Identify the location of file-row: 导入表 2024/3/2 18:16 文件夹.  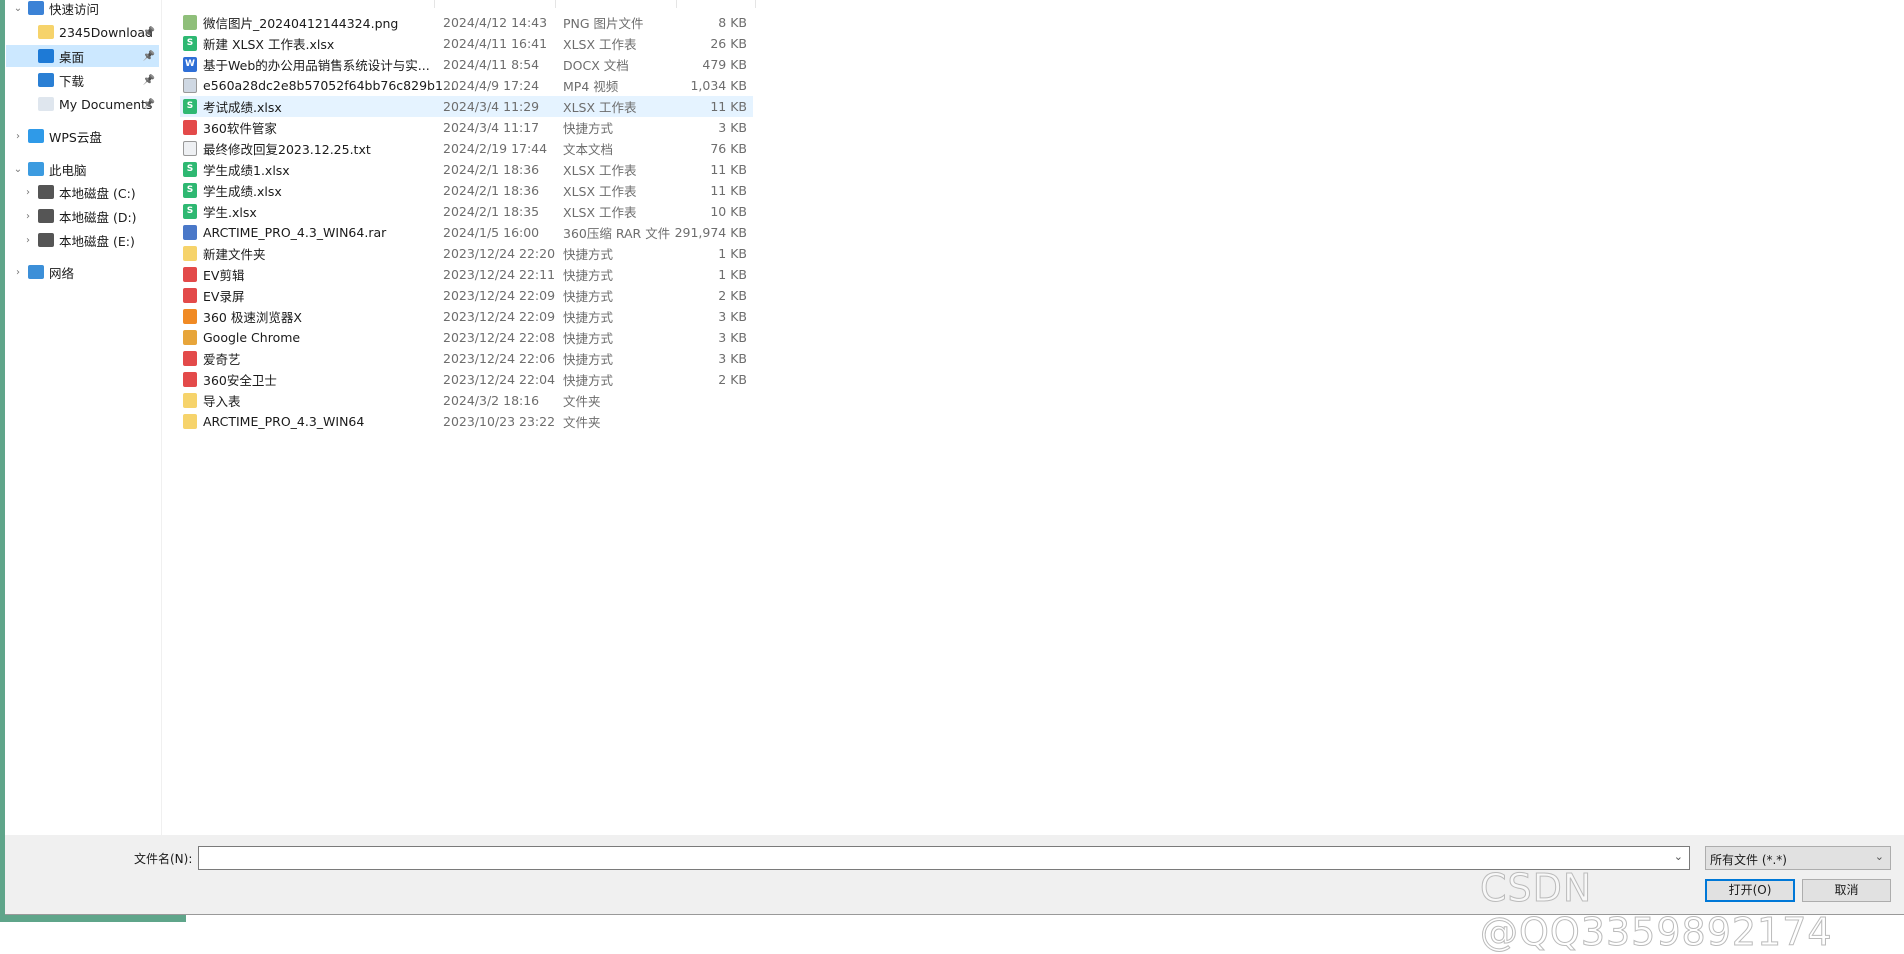
(466, 400).